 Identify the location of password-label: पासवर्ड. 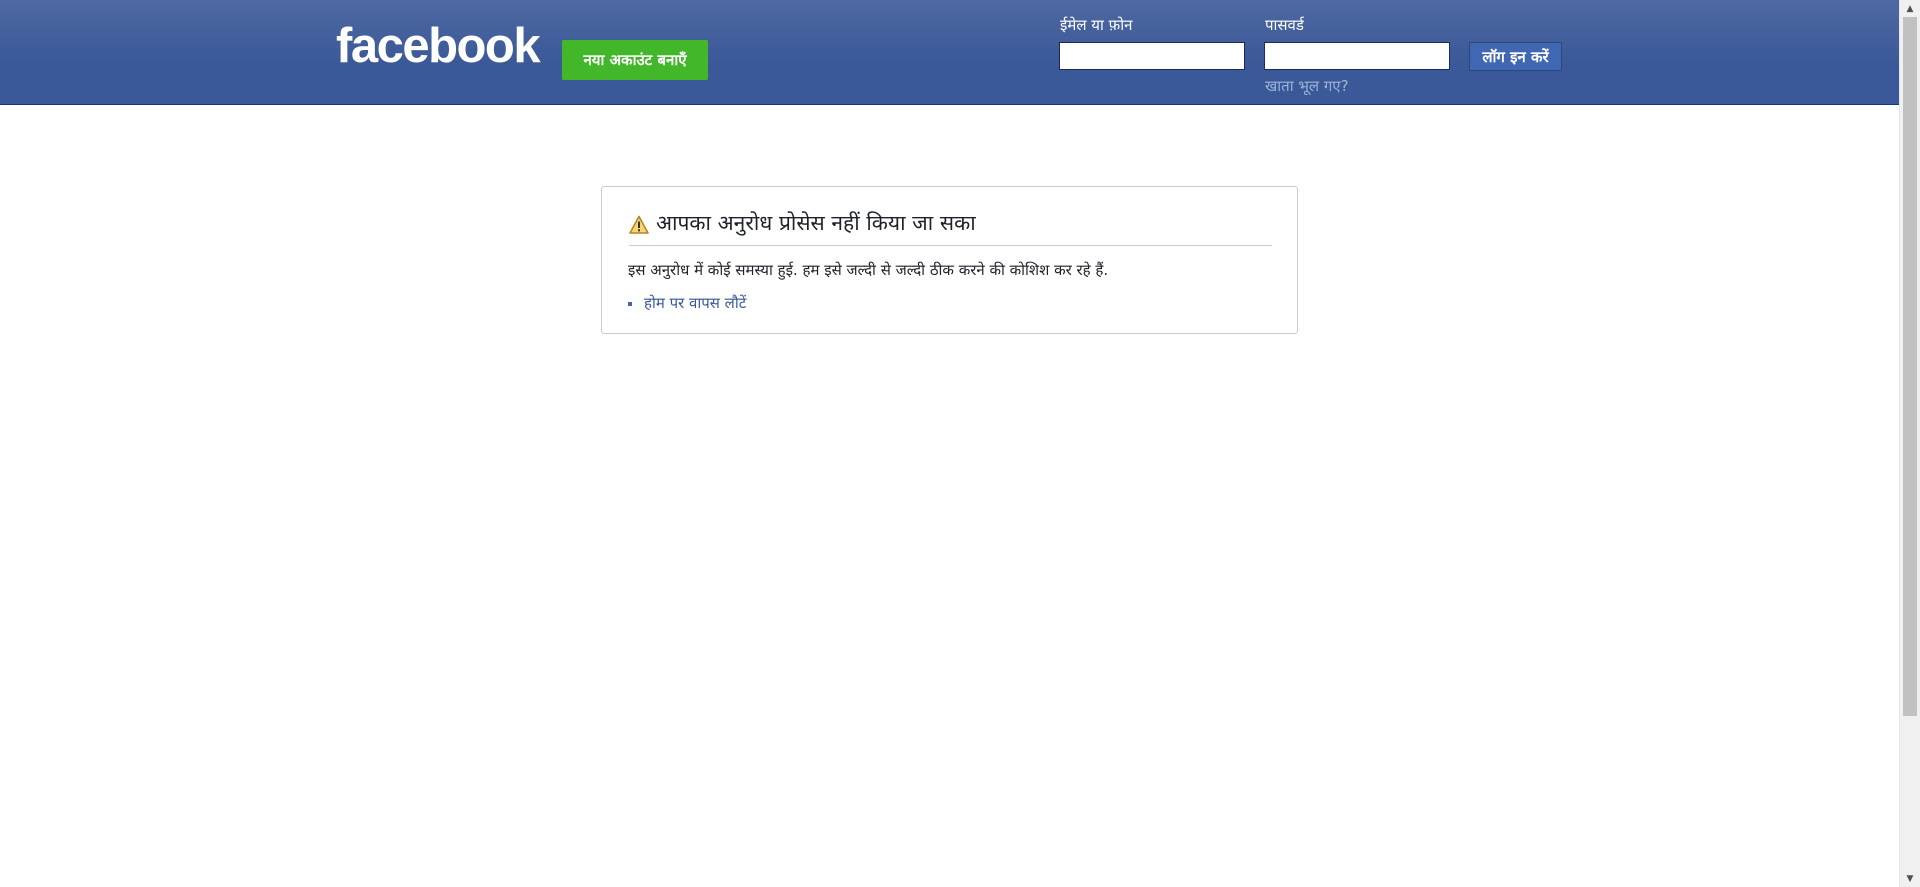
(1284, 25).